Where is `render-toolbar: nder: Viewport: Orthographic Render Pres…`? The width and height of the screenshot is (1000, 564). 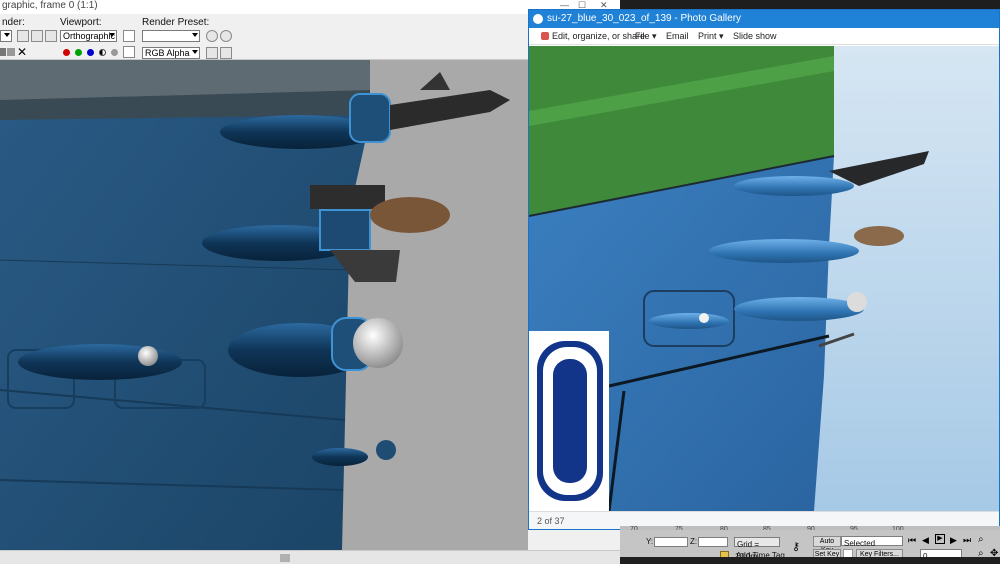
render-toolbar: nder: Viewport: Orthographic Render Pres… is located at coordinates (310, 37).